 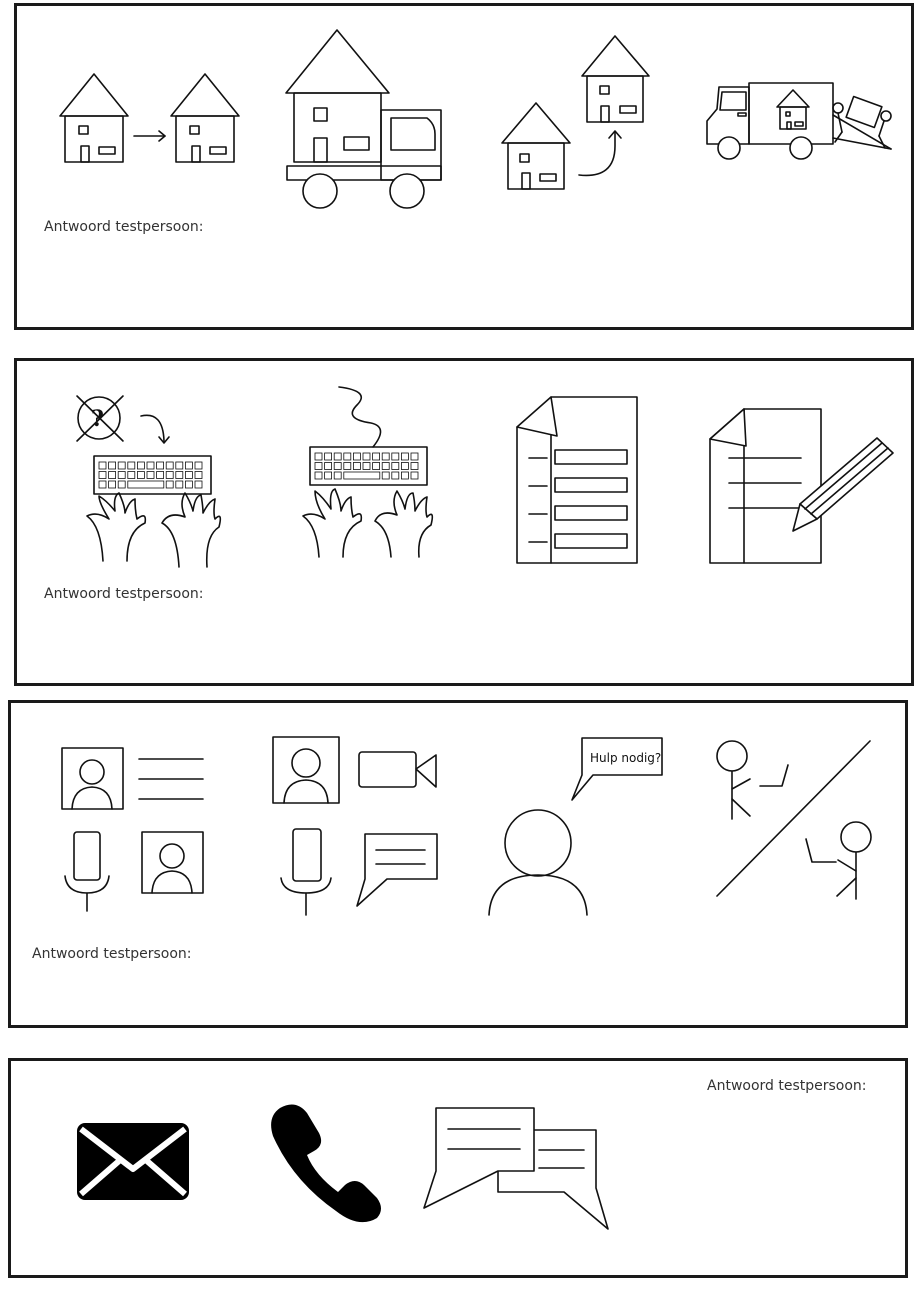 I want to click on house-relocate-icon, so click(x=575, y=112).